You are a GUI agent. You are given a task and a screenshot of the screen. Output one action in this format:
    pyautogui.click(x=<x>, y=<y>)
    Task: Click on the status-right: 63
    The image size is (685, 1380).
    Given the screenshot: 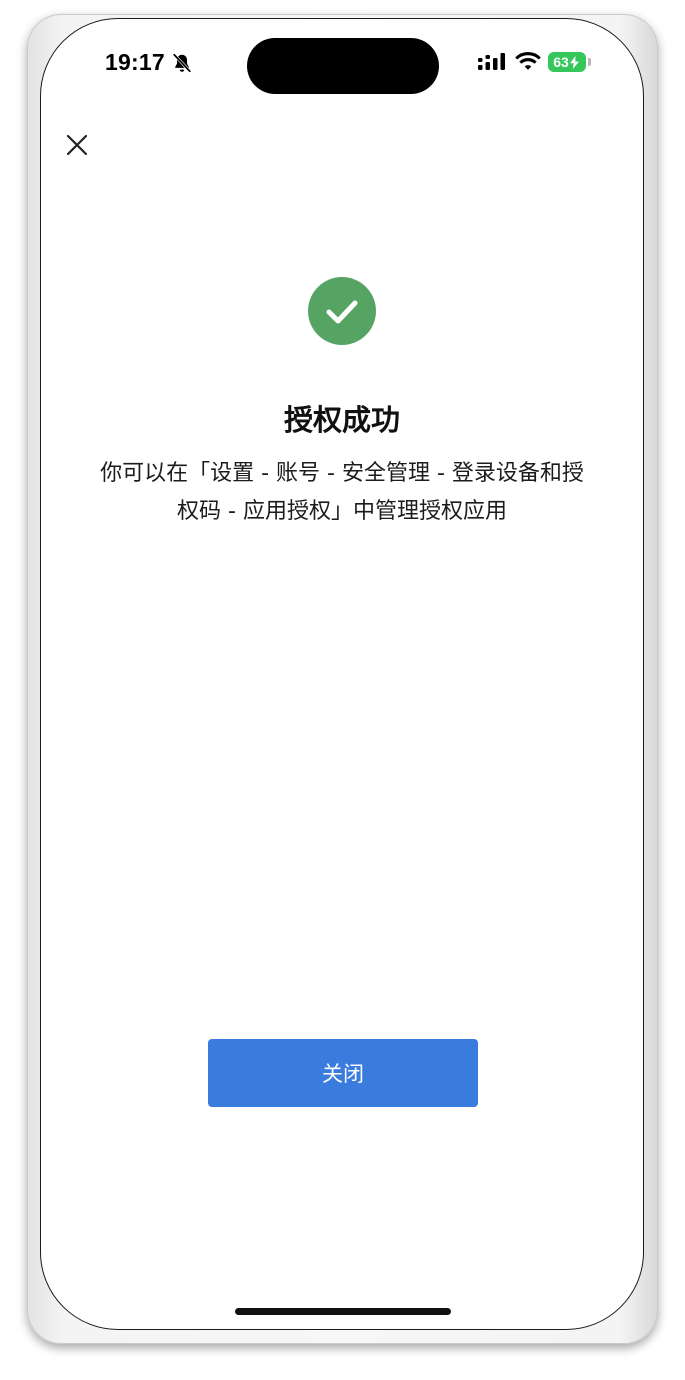 What is the action you would take?
    pyautogui.click(x=534, y=62)
    